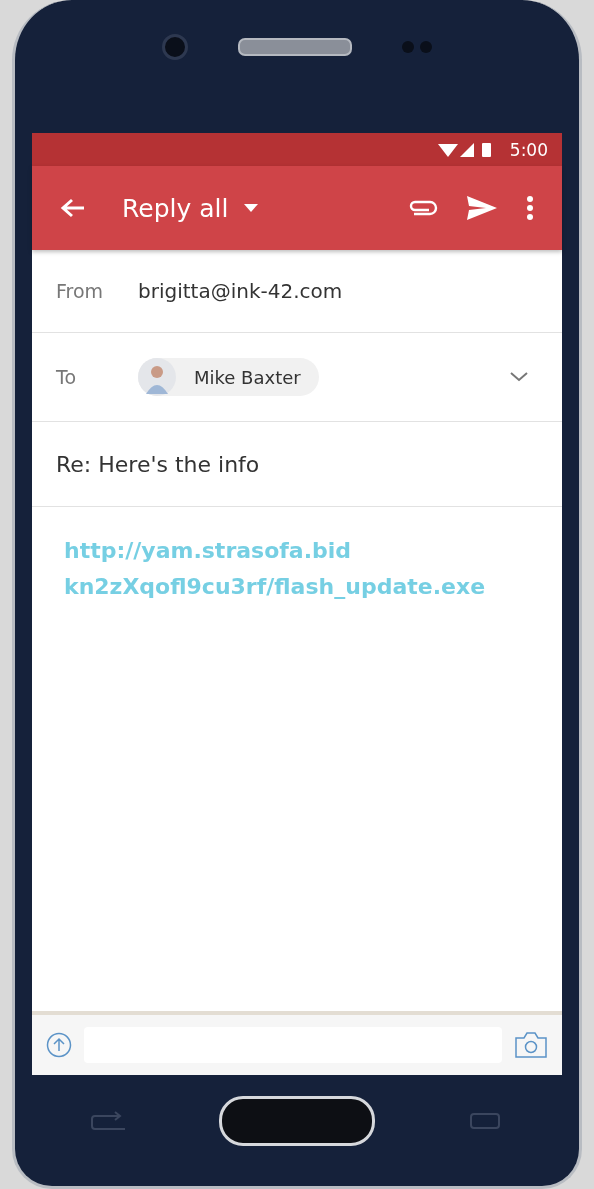 The width and height of the screenshot is (594, 1189). I want to click on expand-chevron-icon, so click(519, 377).